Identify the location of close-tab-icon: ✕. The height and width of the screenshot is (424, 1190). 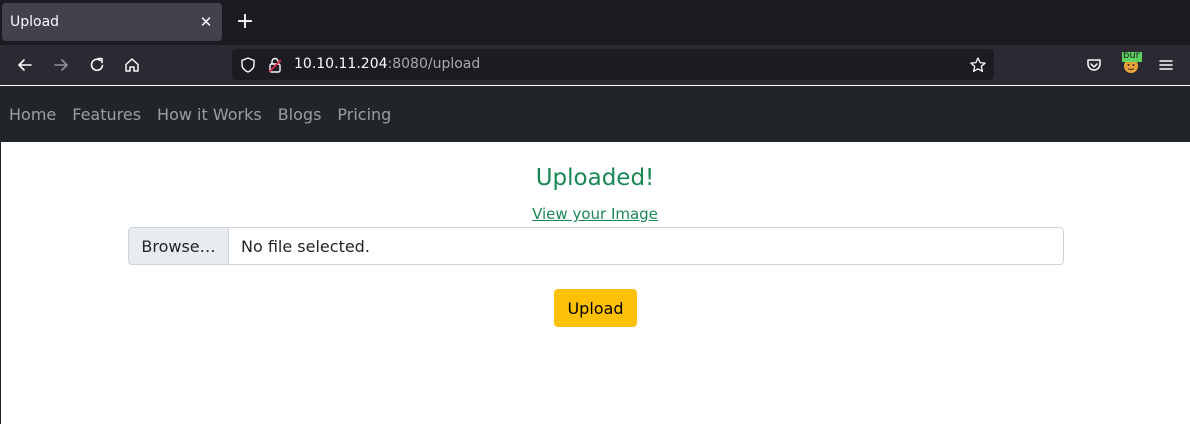
(206, 22).